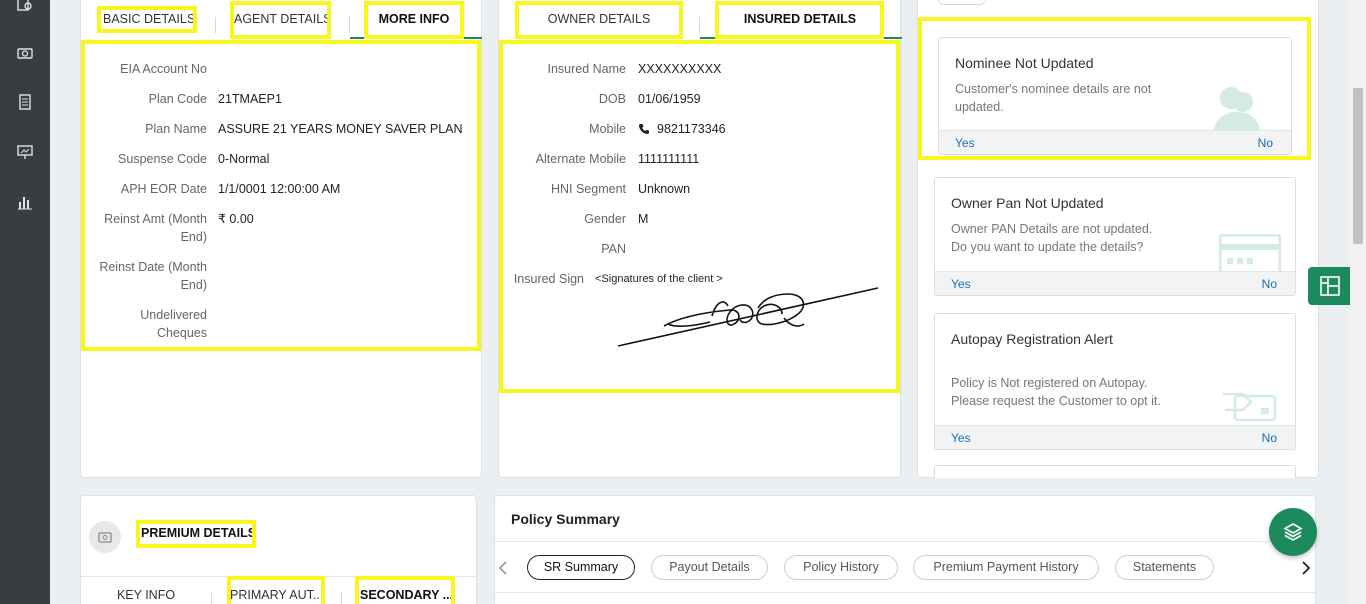 This screenshot has height=604, width=1366. I want to click on card-icon, so click(1250, 253).